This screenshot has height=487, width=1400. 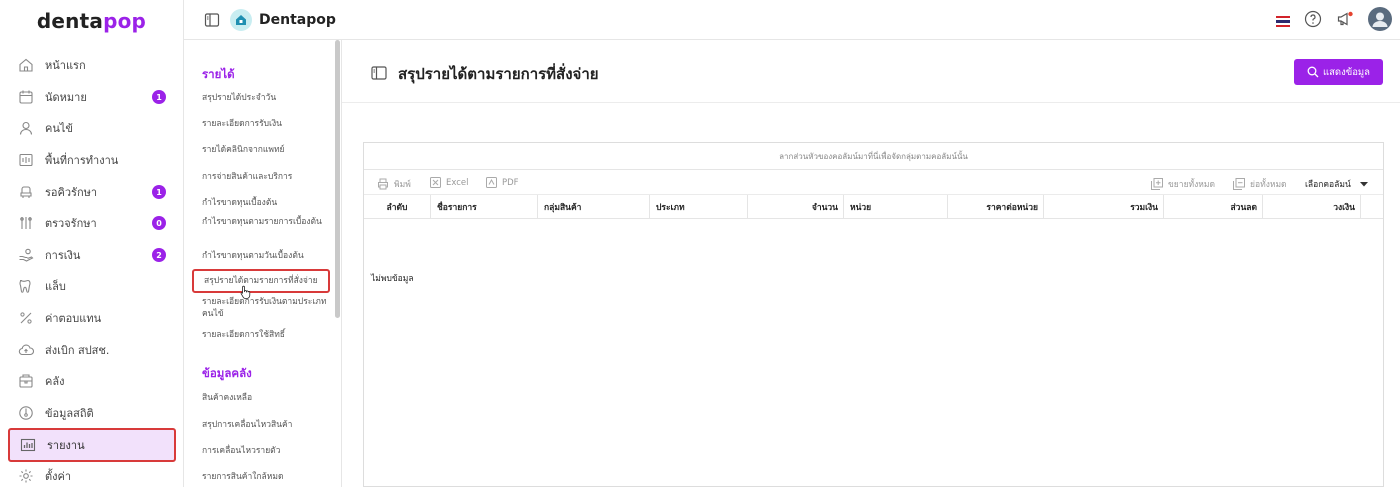 I want to click on thai-flag-icon, so click(x=1283, y=21).